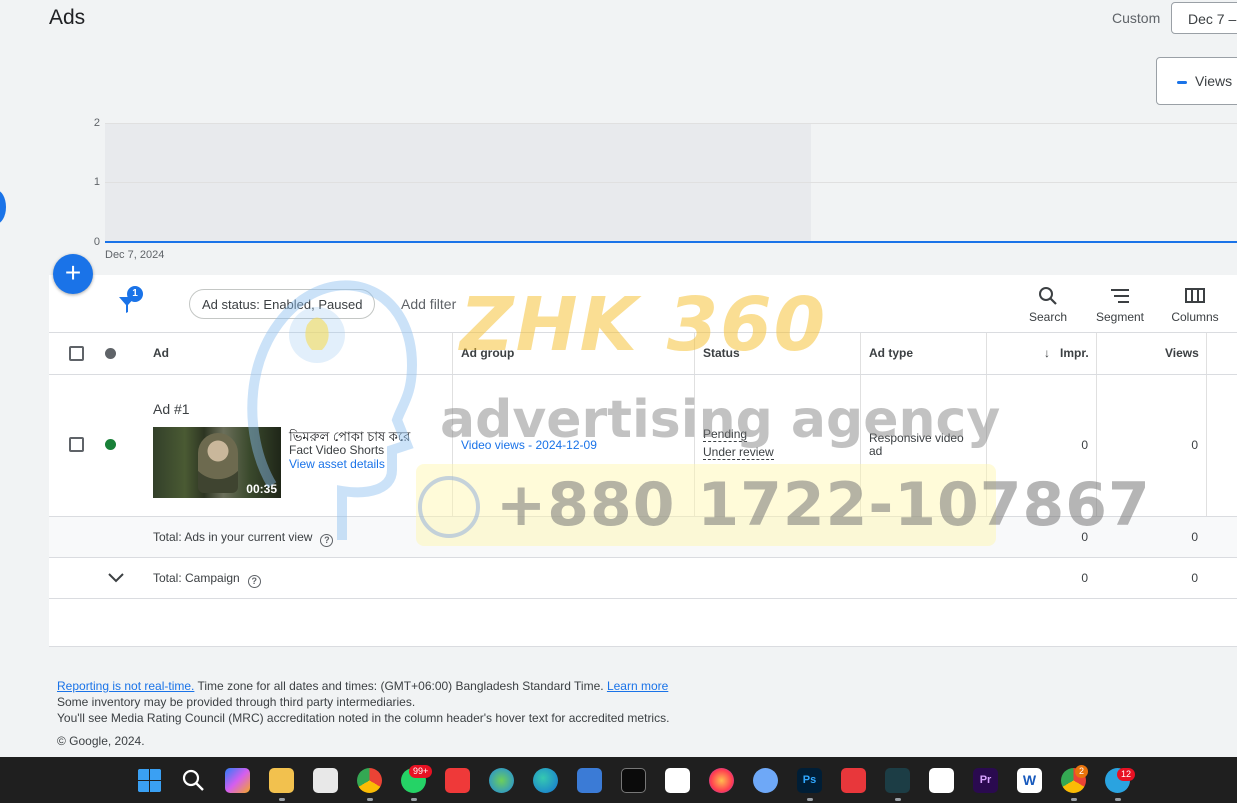  What do you see at coordinates (1195, 304) in the screenshot?
I see `columns-button: Columns` at bounding box center [1195, 304].